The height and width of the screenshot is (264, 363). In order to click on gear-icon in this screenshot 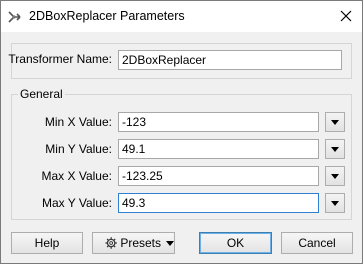, I will do `click(111, 243)`.